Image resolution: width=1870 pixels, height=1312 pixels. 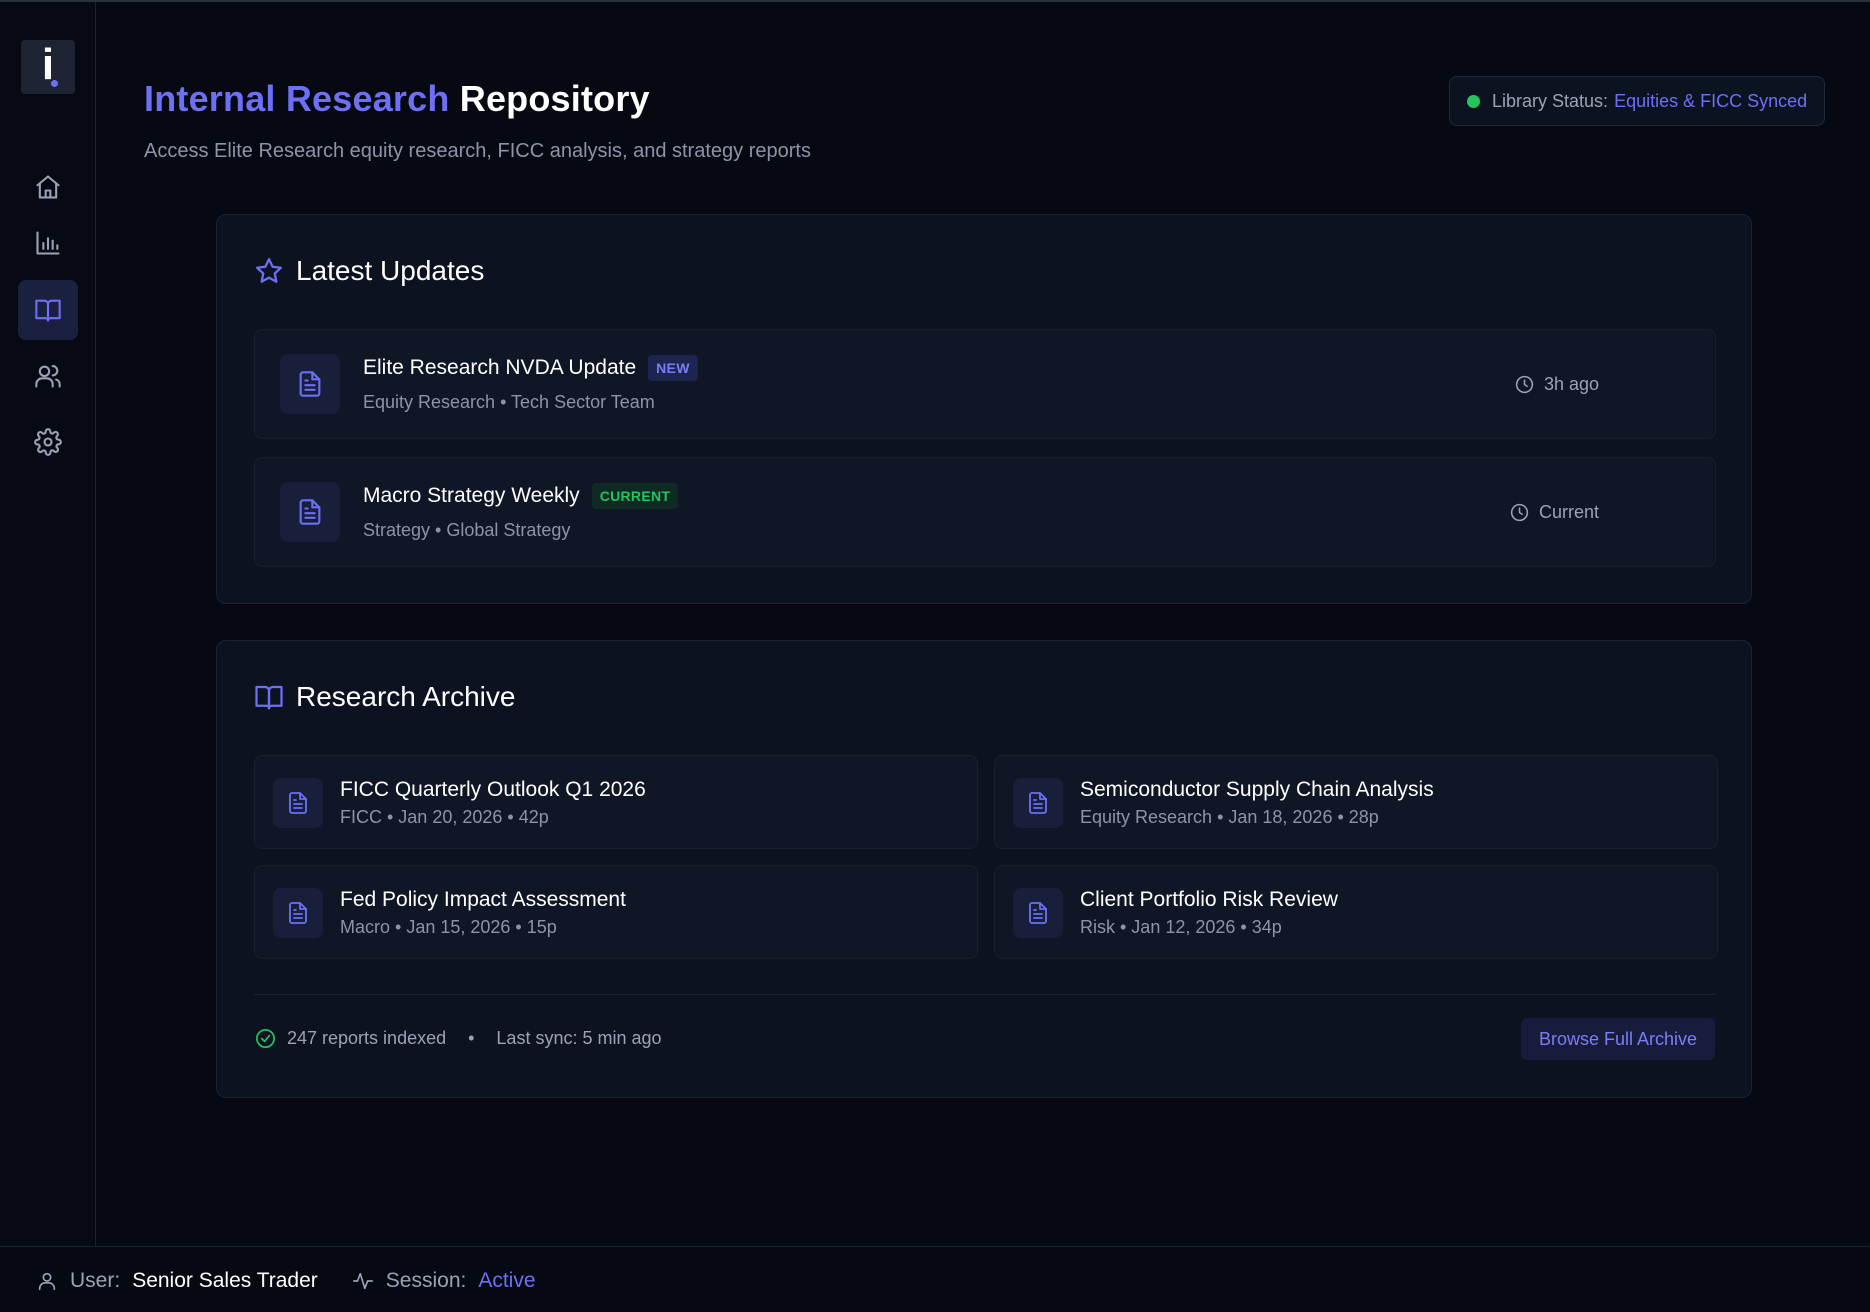 What do you see at coordinates (493, 789) in the screenshot?
I see `archive-item-title: FICC Quarterly Outlook Q1 2026` at bounding box center [493, 789].